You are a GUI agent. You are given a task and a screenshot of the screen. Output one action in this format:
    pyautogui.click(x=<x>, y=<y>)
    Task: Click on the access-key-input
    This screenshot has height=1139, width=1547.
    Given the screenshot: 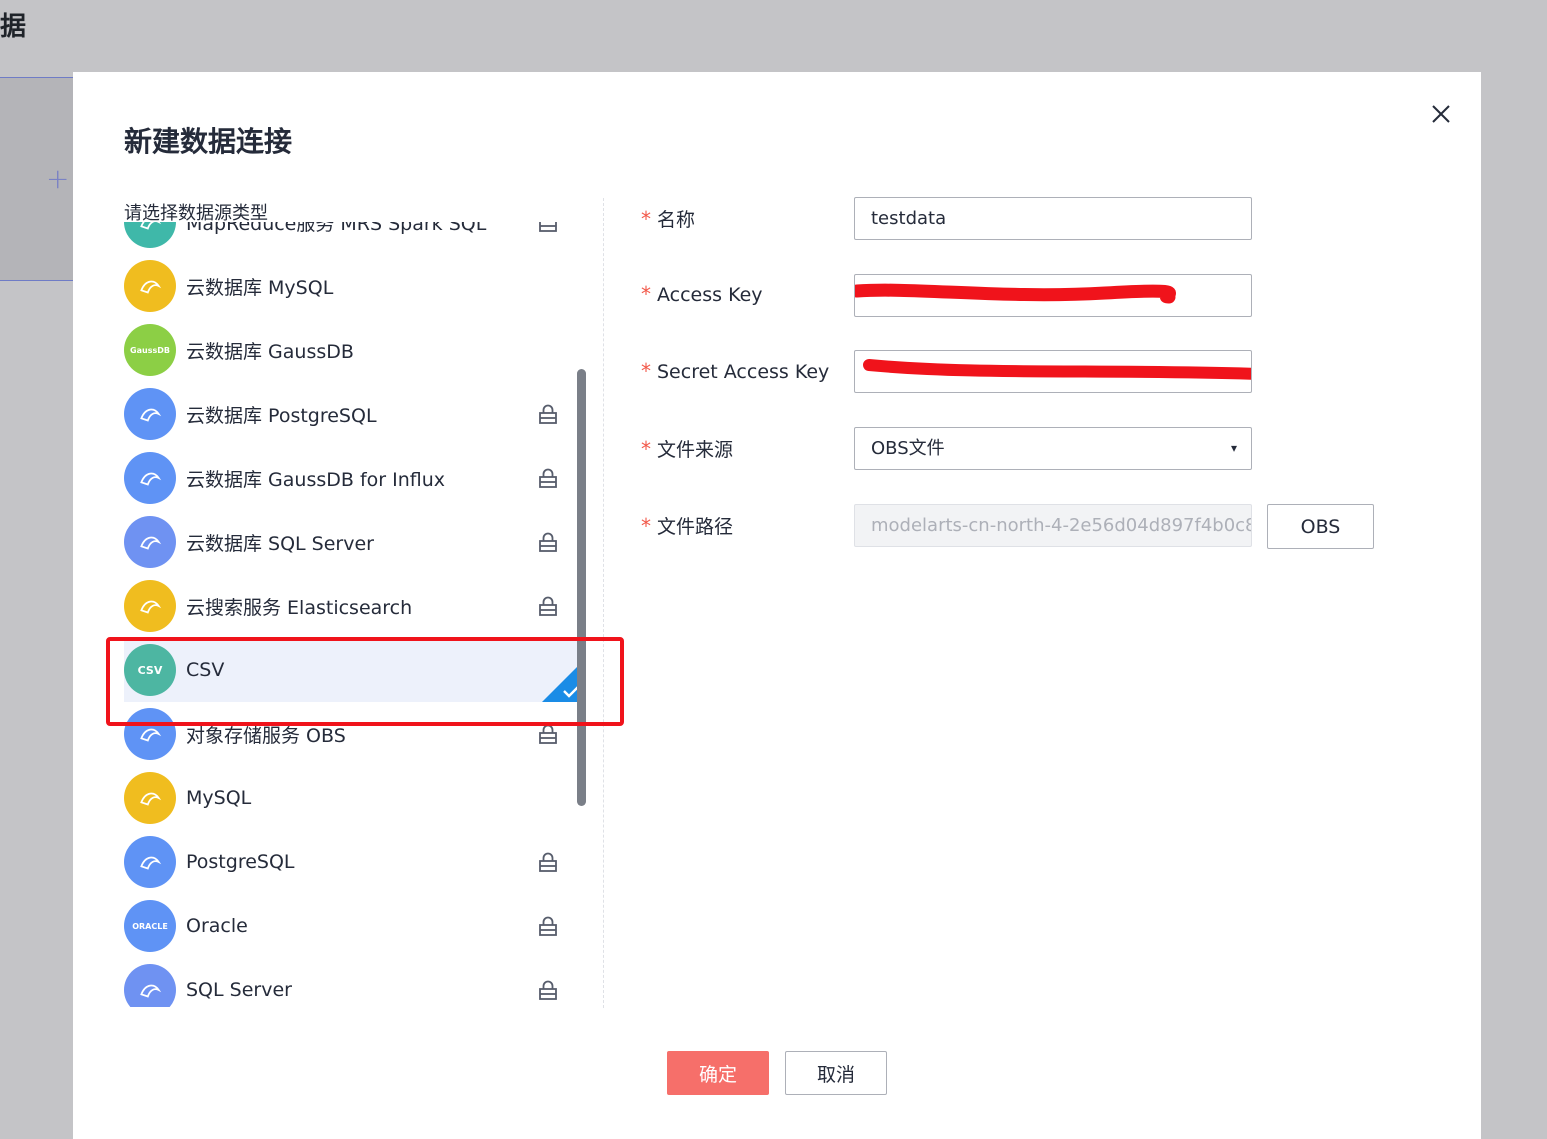 What is the action you would take?
    pyautogui.click(x=1053, y=295)
    